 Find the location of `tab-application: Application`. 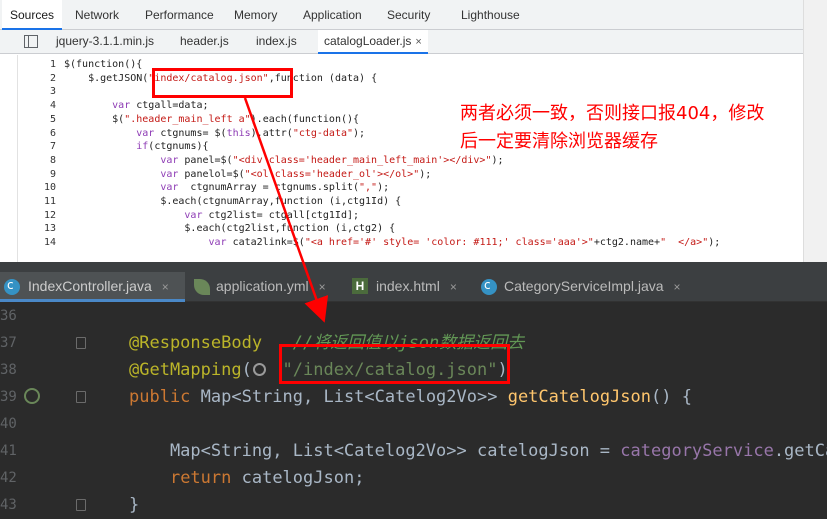

tab-application: Application is located at coordinates (332, 15).